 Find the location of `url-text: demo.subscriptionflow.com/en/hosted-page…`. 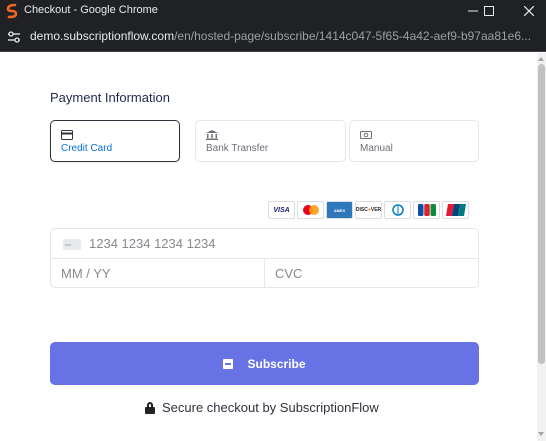

url-text: demo.subscriptionflow.com/en/hosted-page… is located at coordinates (280, 36).